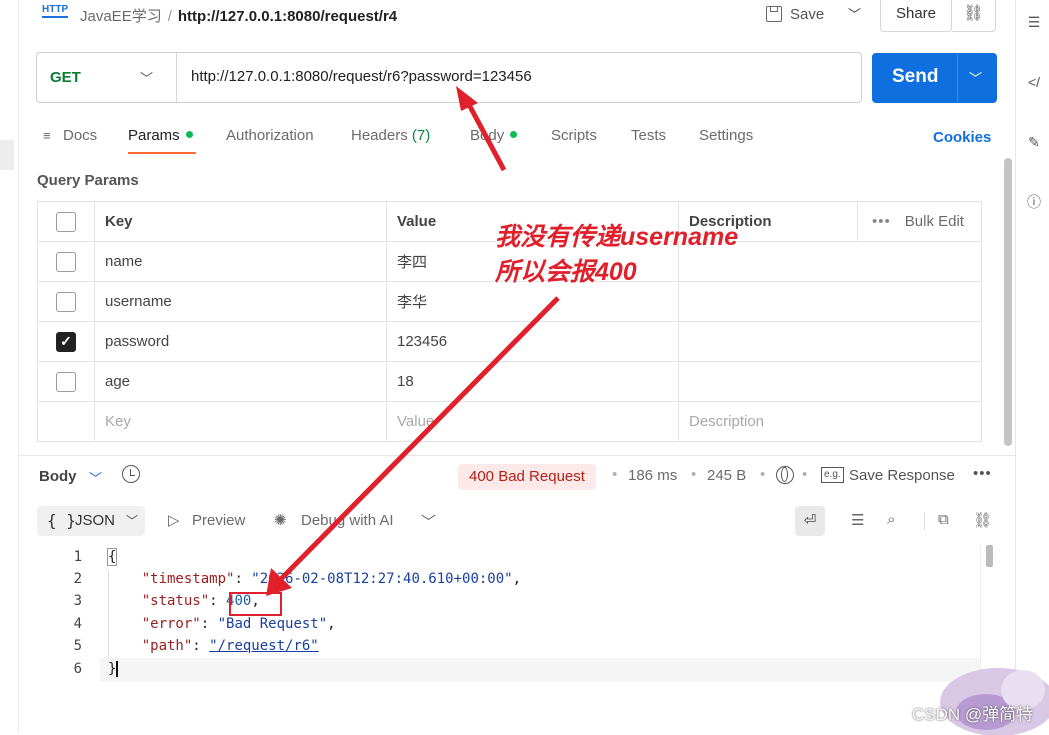  I want to click on arrow-to-status, so click(419, 439).